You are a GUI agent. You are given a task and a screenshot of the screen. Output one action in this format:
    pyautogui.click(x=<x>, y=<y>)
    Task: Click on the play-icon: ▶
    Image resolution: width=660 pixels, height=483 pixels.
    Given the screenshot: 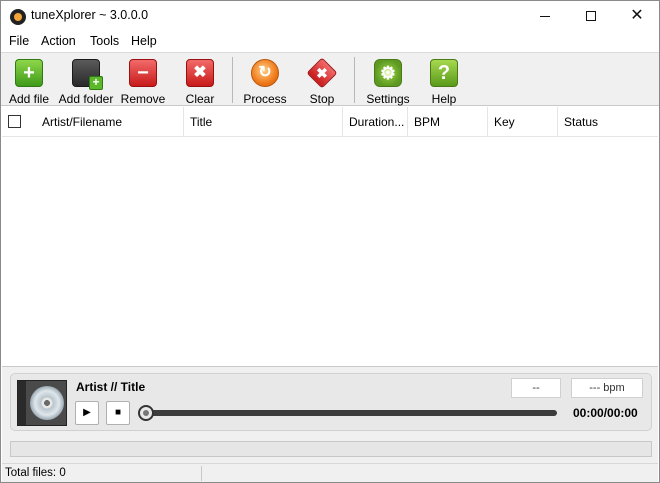 What is the action you would take?
    pyautogui.click(x=87, y=412)
    